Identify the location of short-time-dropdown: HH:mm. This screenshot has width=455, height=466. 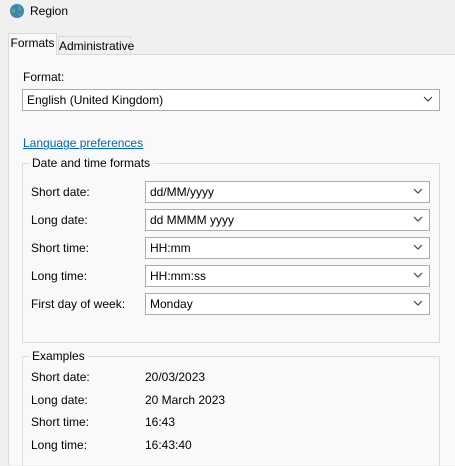
(287, 248).